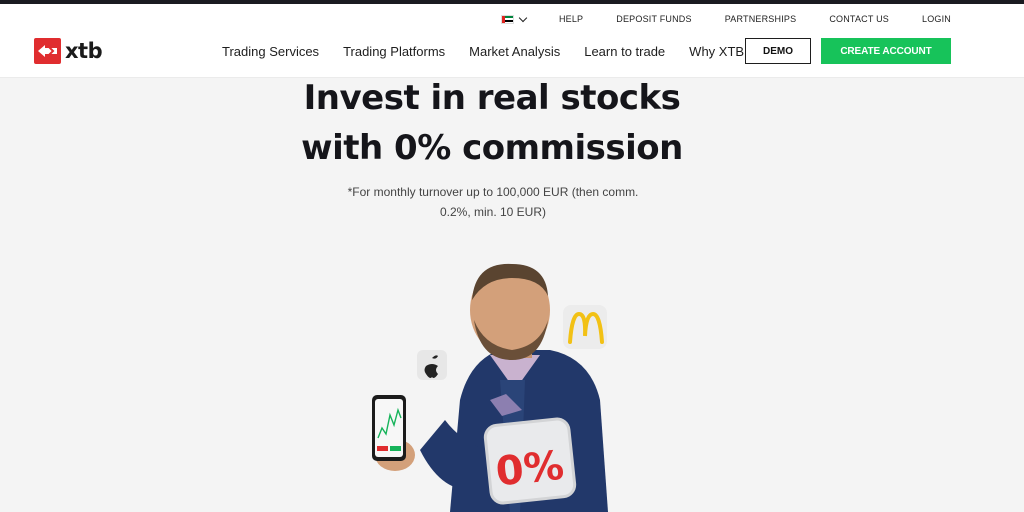  I want to click on chevron-down-icon, so click(523, 17).